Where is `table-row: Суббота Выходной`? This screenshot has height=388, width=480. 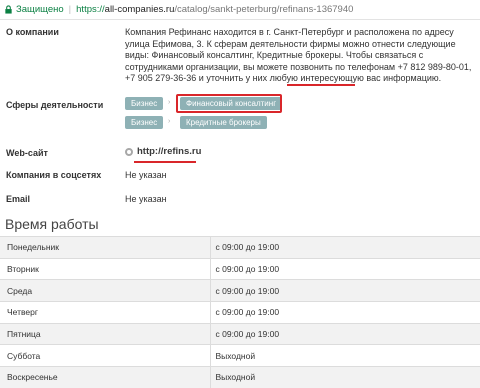
table-row: Суббота Выходной is located at coordinates (240, 356).